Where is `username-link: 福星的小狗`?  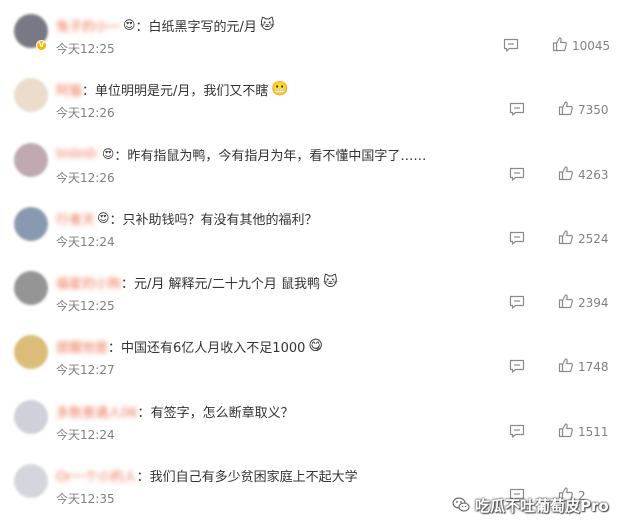
username-link: 福星的小狗 is located at coordinates (88, 282).